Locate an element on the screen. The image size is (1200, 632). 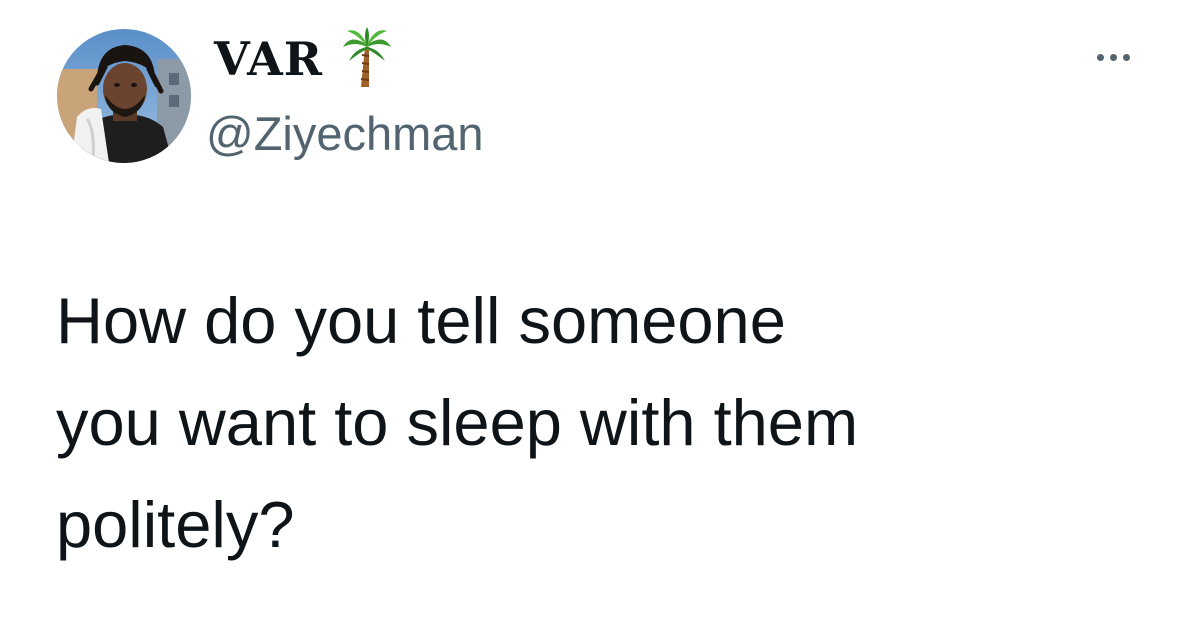
display-name-row: VAR is located at coordinates (303, 59).